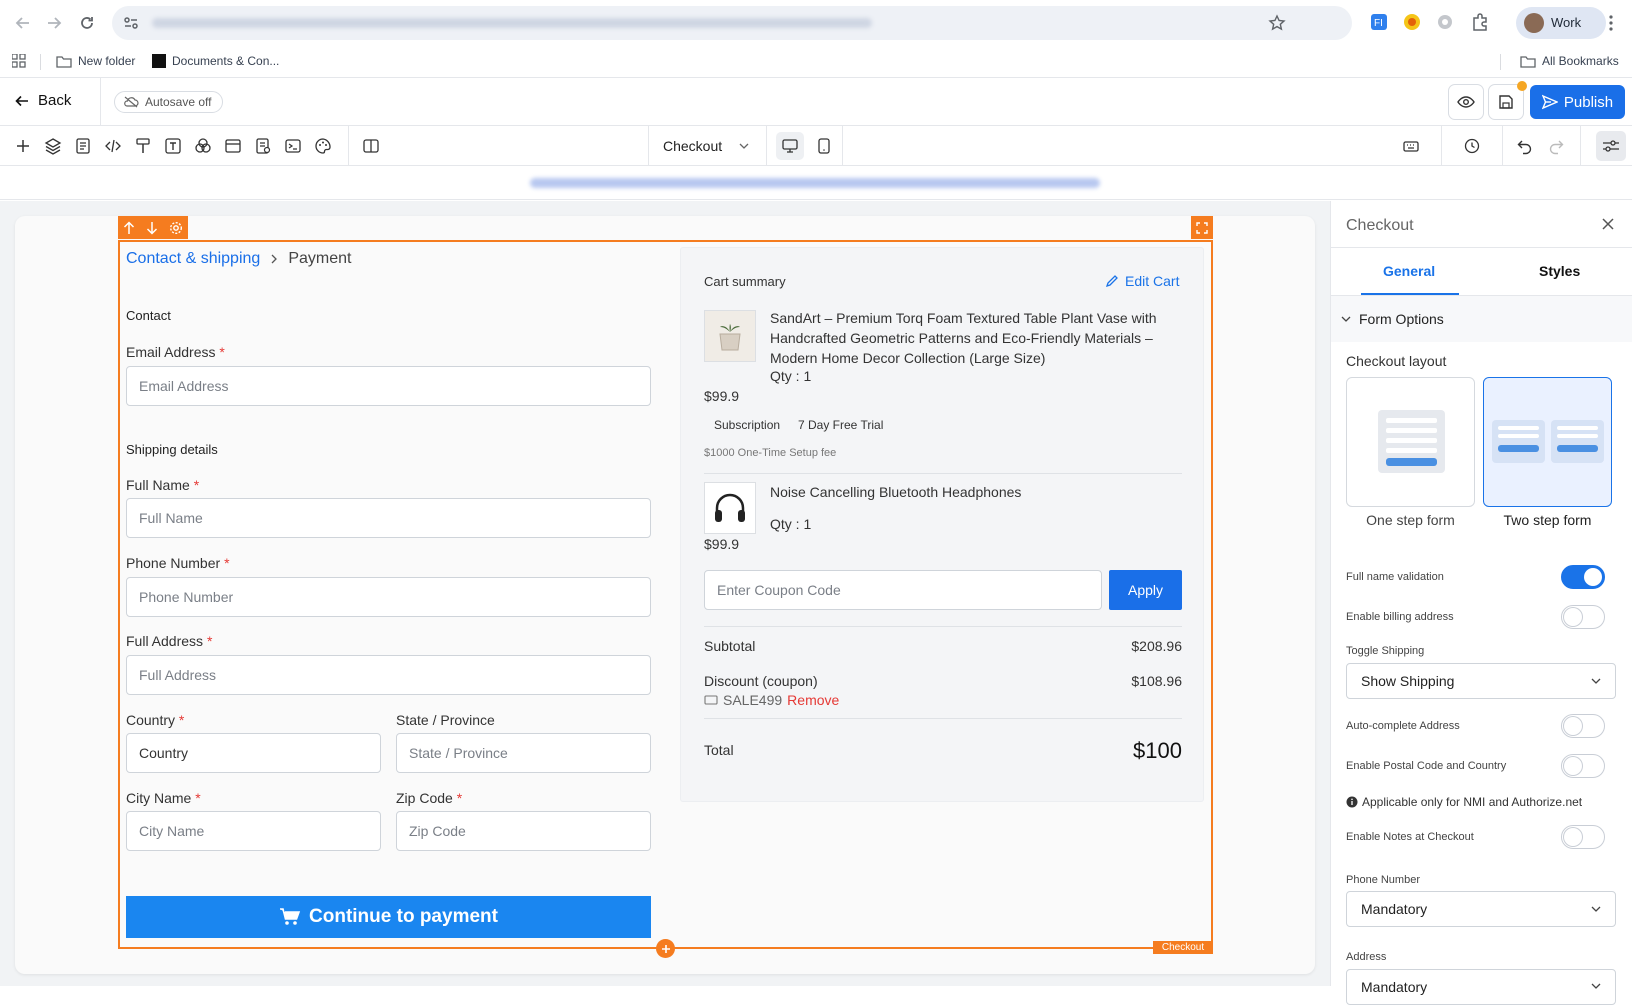  I want to click on layers-icon, so click(53, 146).